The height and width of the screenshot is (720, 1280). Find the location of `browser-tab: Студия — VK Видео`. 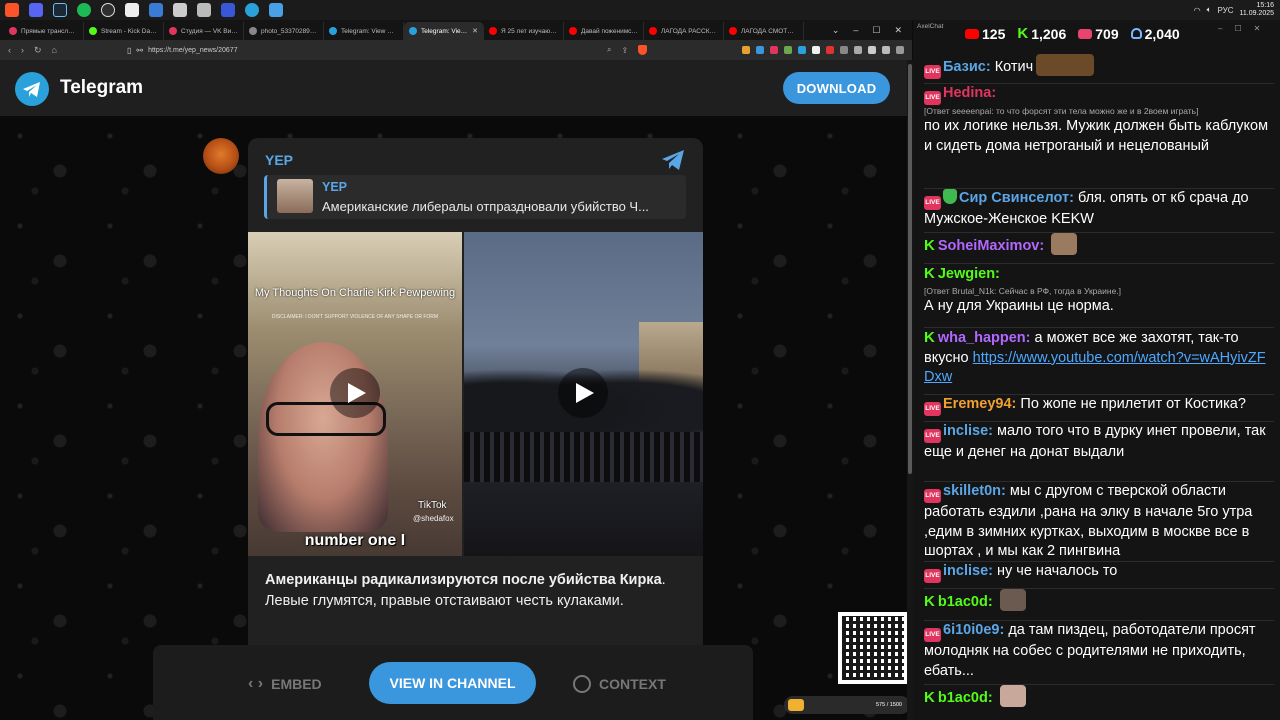

browser-tab: Студия — VK Видео is located at coordinates (204, 31).